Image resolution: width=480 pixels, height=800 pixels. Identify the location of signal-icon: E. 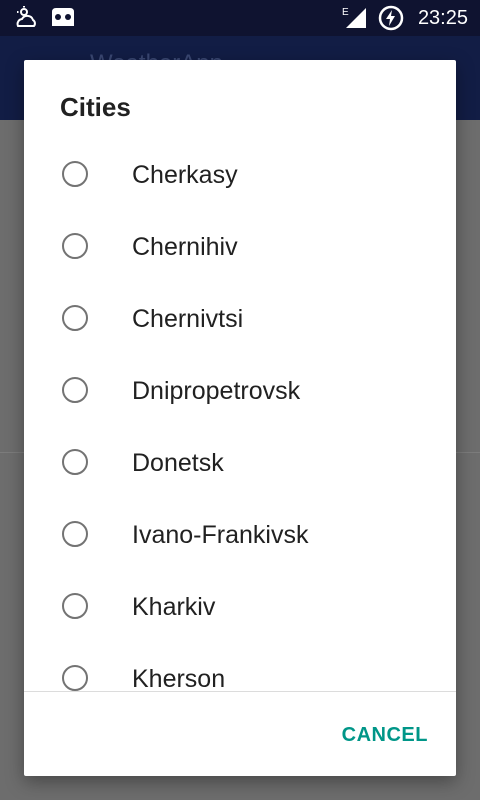
(355, 18).